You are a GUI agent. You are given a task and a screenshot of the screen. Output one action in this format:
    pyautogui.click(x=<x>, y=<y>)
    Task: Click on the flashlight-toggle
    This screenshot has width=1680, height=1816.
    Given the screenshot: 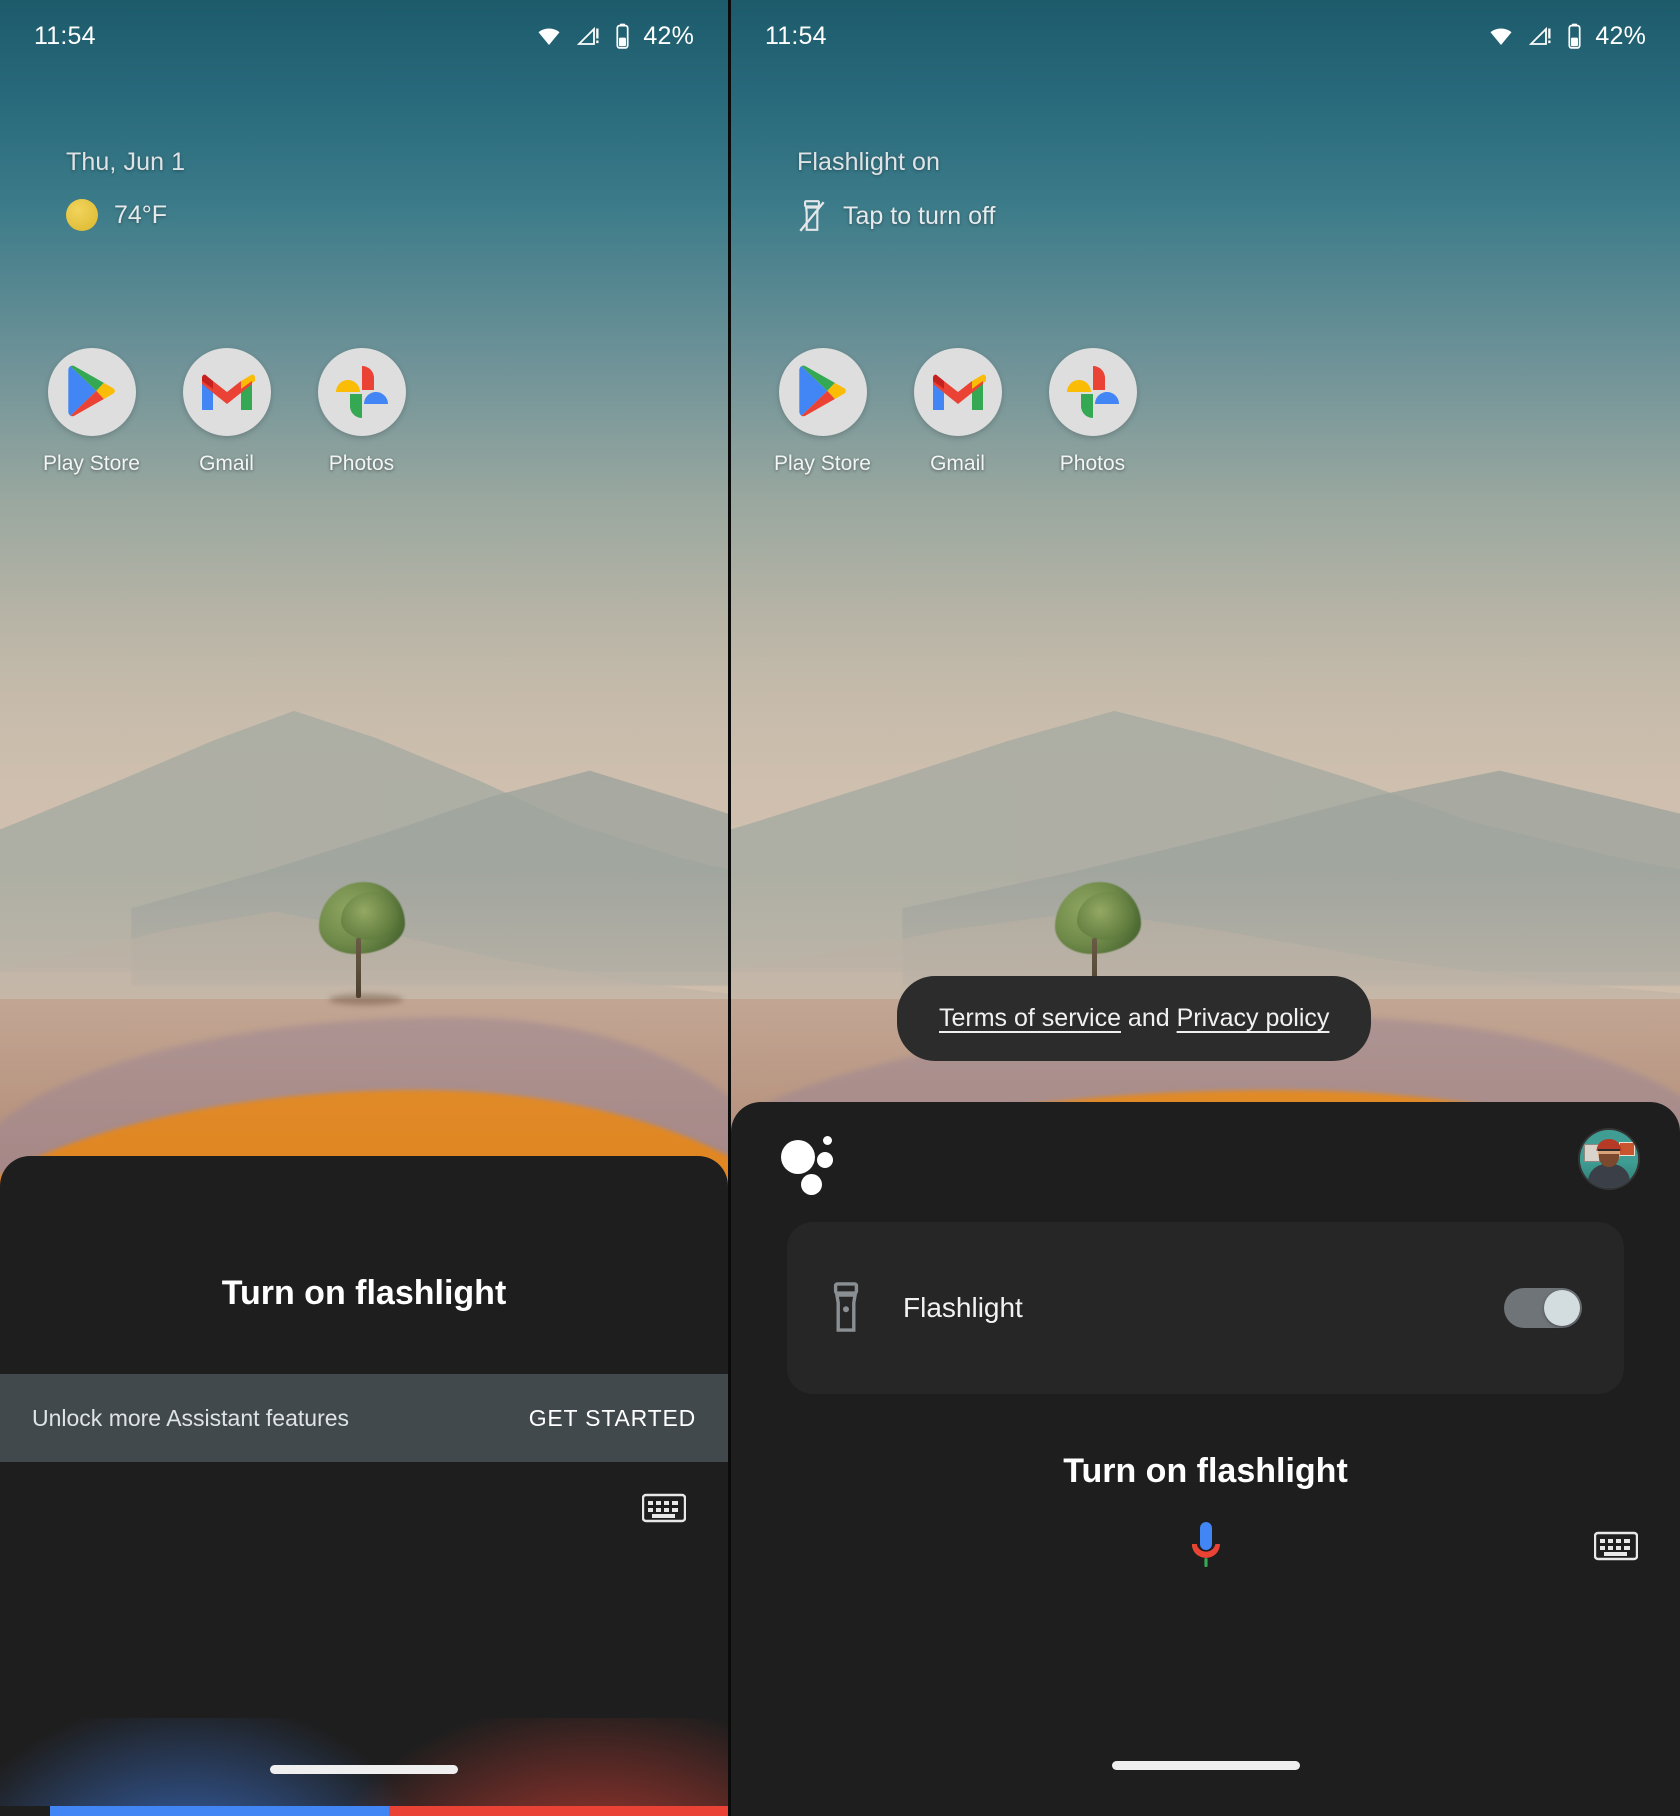 What is the action you would take?
    pyautogui.click(x=1543, y=1308)
    